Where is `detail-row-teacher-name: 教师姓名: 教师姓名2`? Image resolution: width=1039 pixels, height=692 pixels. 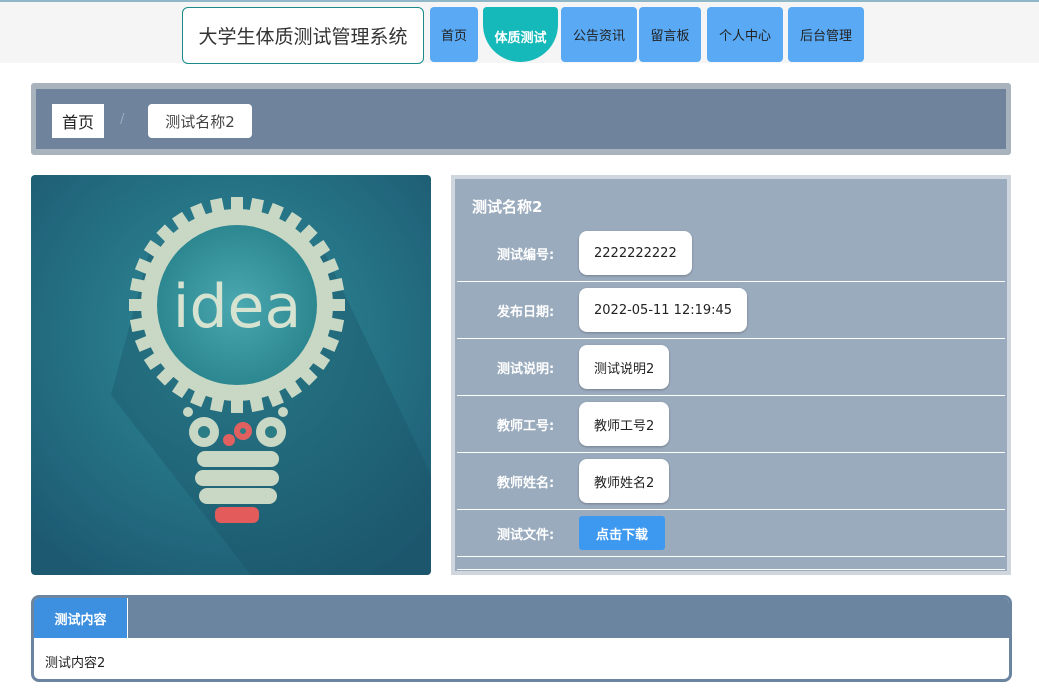
detail-row-teacher-name: 教师姓名: 教师姓名2 is located at coordinates (731, 481).